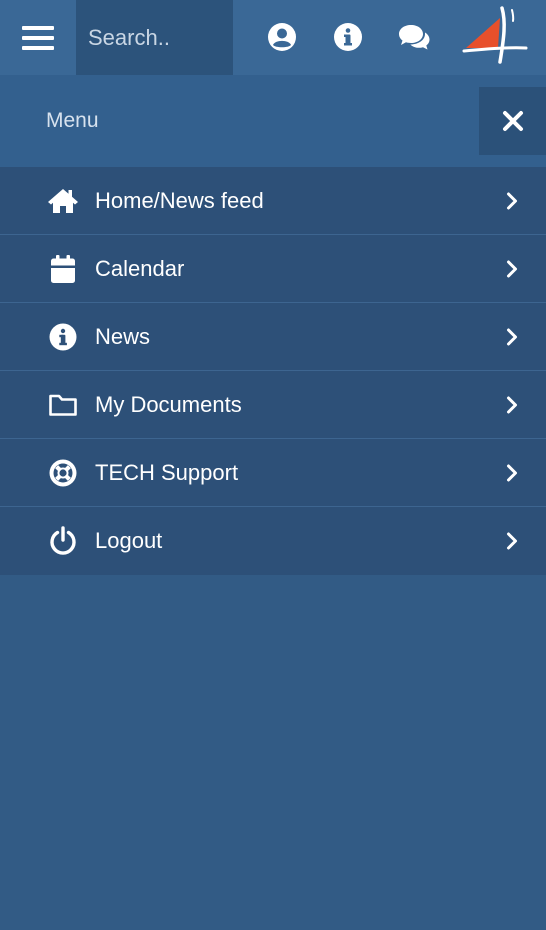 This screenshot has height=930, width=546. Describe the element at coordinates (63, 473) in the screenshot. I see `life-ring-icon` at that location.